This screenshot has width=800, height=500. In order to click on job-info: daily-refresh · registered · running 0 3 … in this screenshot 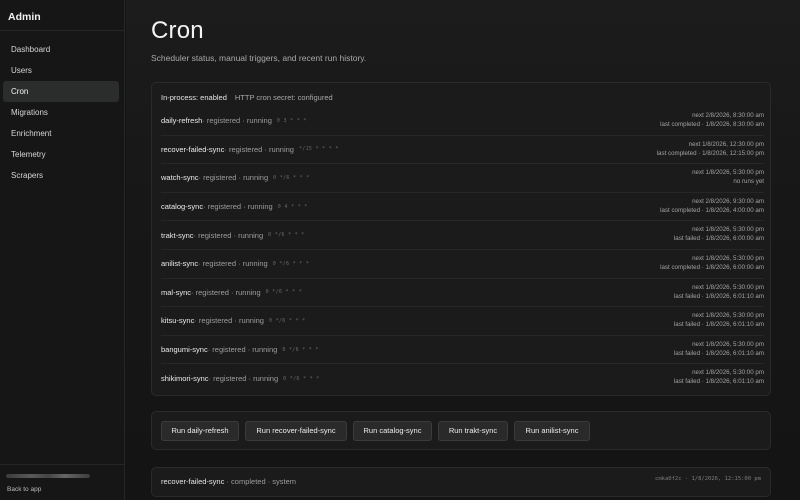, I will do `click(234, 121)`.